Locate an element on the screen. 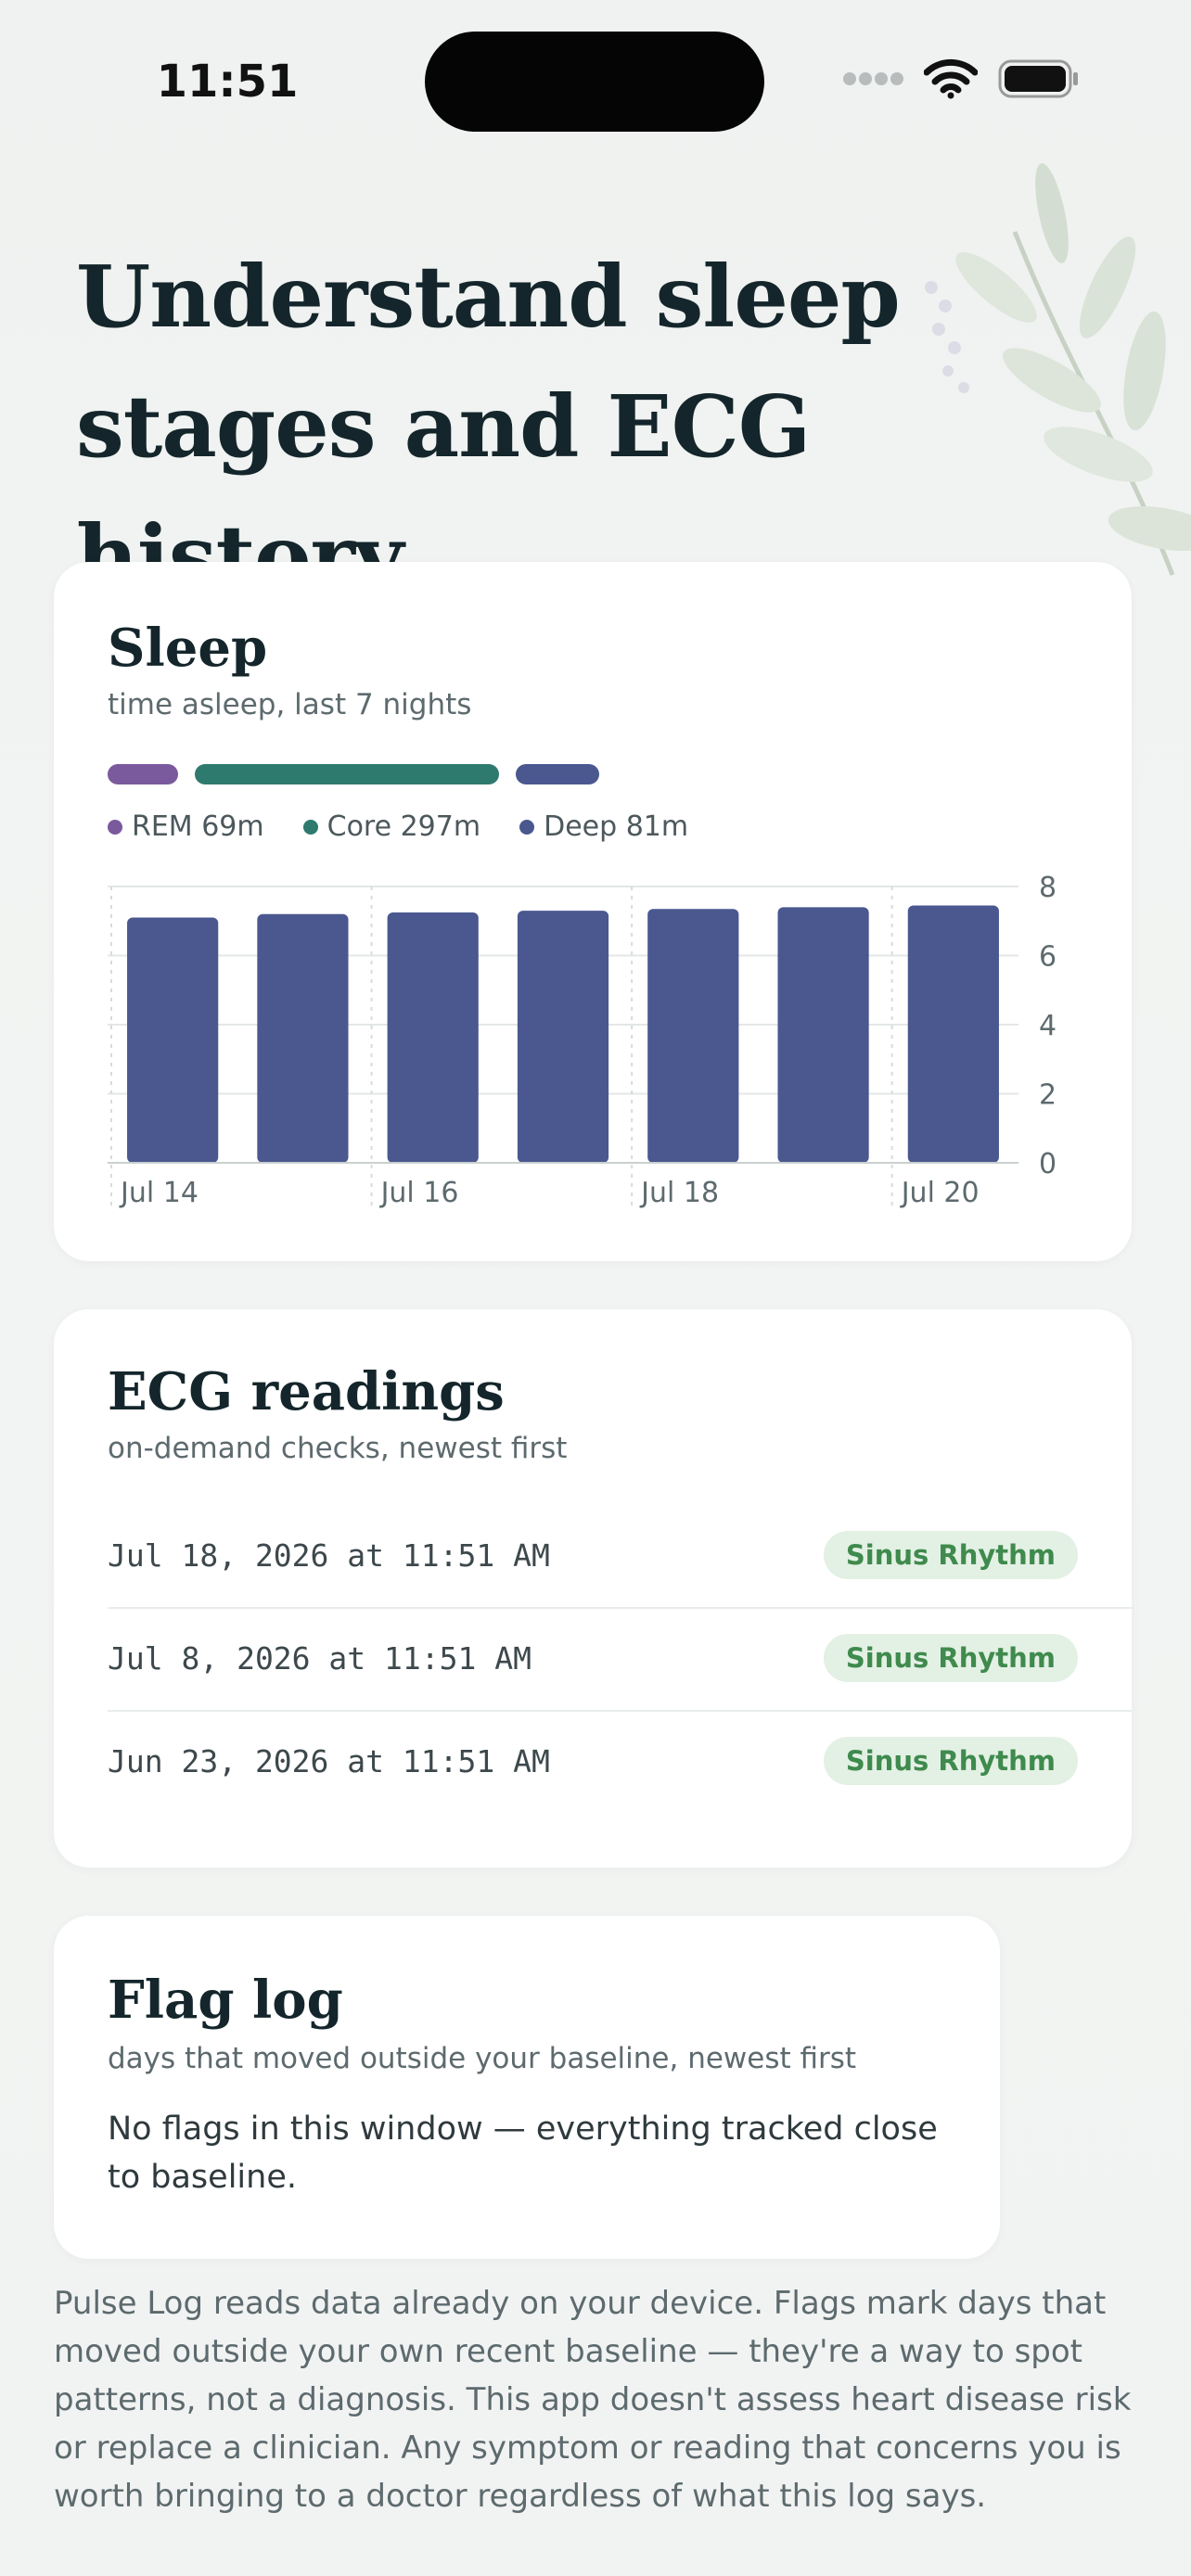  x-tick-label: Jul 16 is located at coordinates (419, 1193).